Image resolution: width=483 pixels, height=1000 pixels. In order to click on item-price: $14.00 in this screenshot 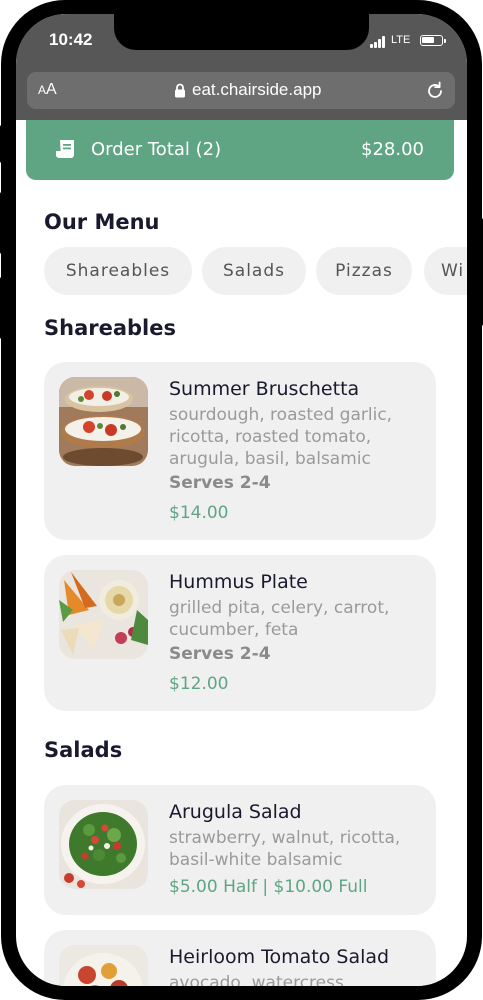, I will do `click(199, 513)`.